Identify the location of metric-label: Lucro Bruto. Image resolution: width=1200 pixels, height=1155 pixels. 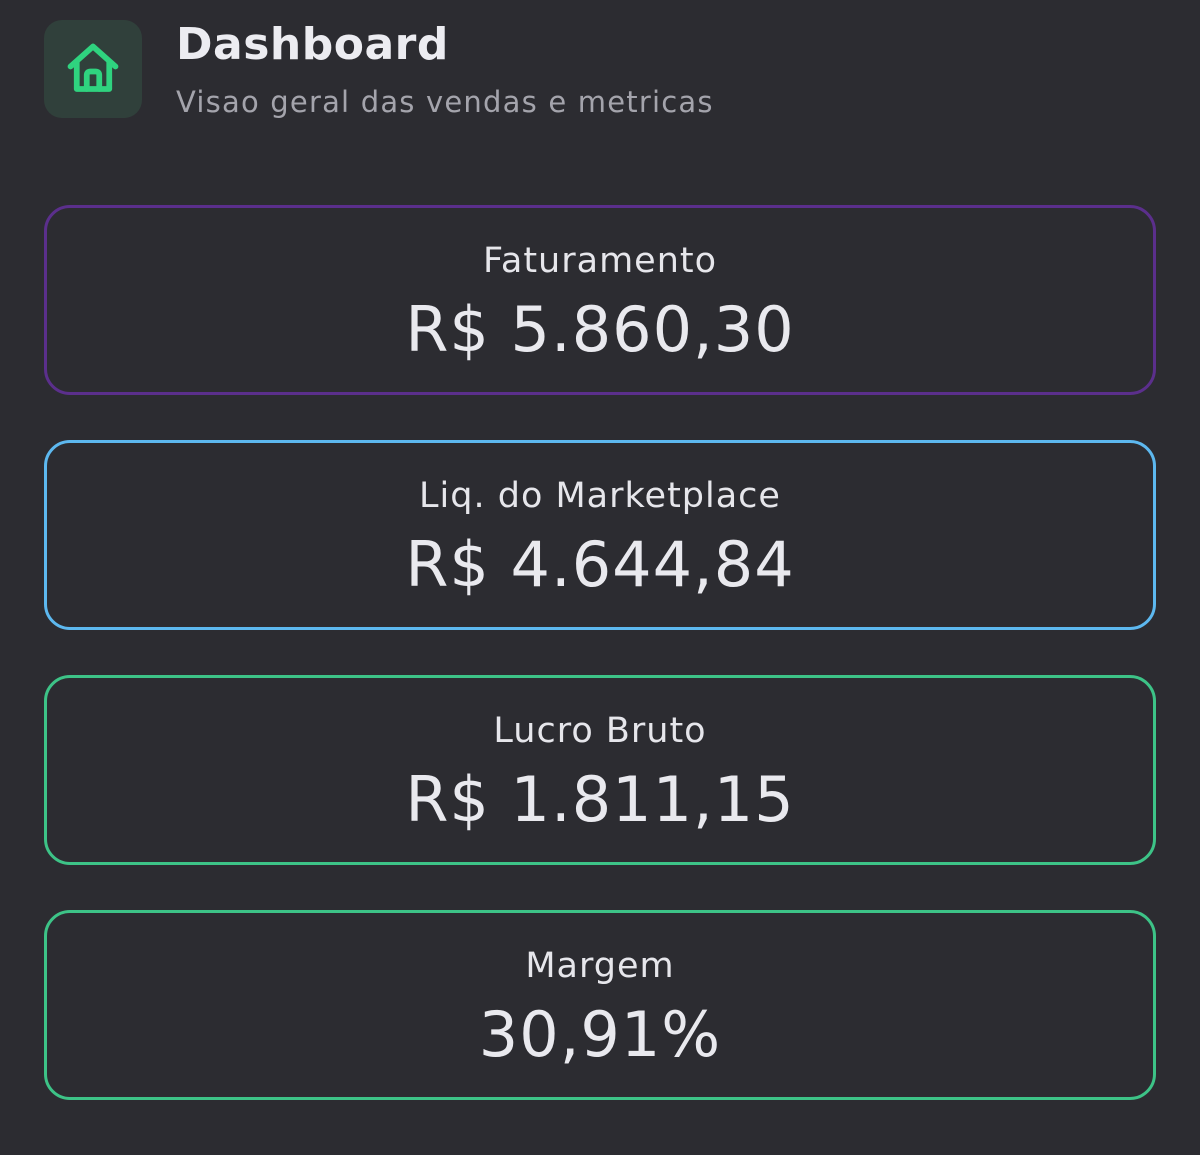
(600, 731).